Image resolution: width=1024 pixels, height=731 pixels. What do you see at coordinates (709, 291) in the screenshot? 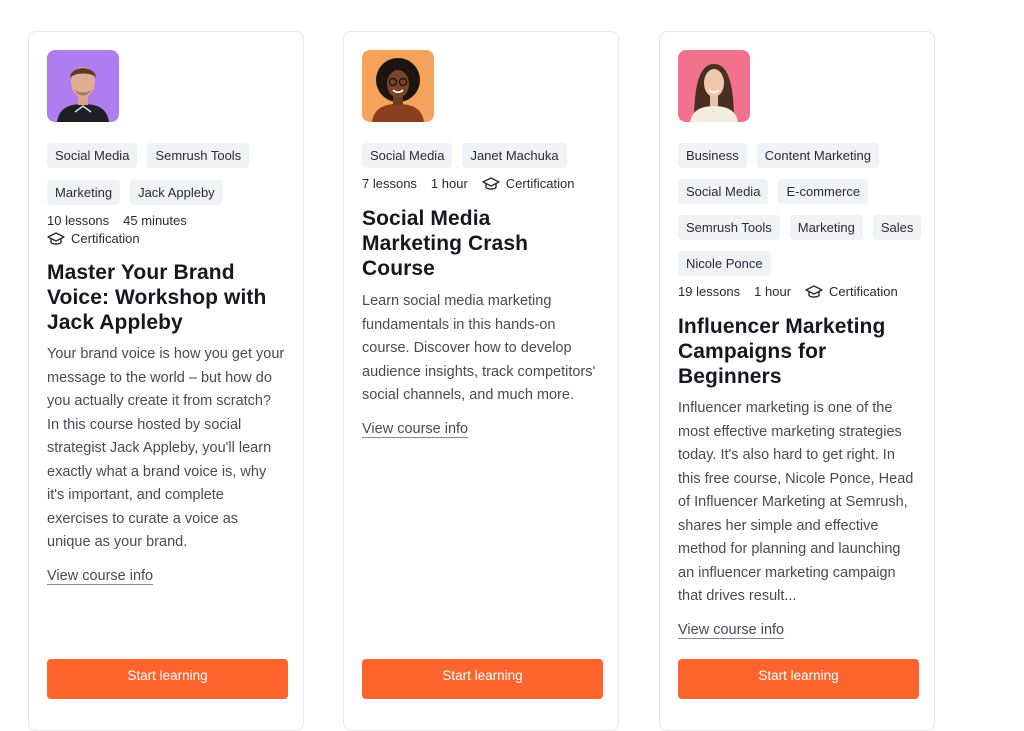
I see `lessons-count: 19 lessons` at bounding box center [709, 291].